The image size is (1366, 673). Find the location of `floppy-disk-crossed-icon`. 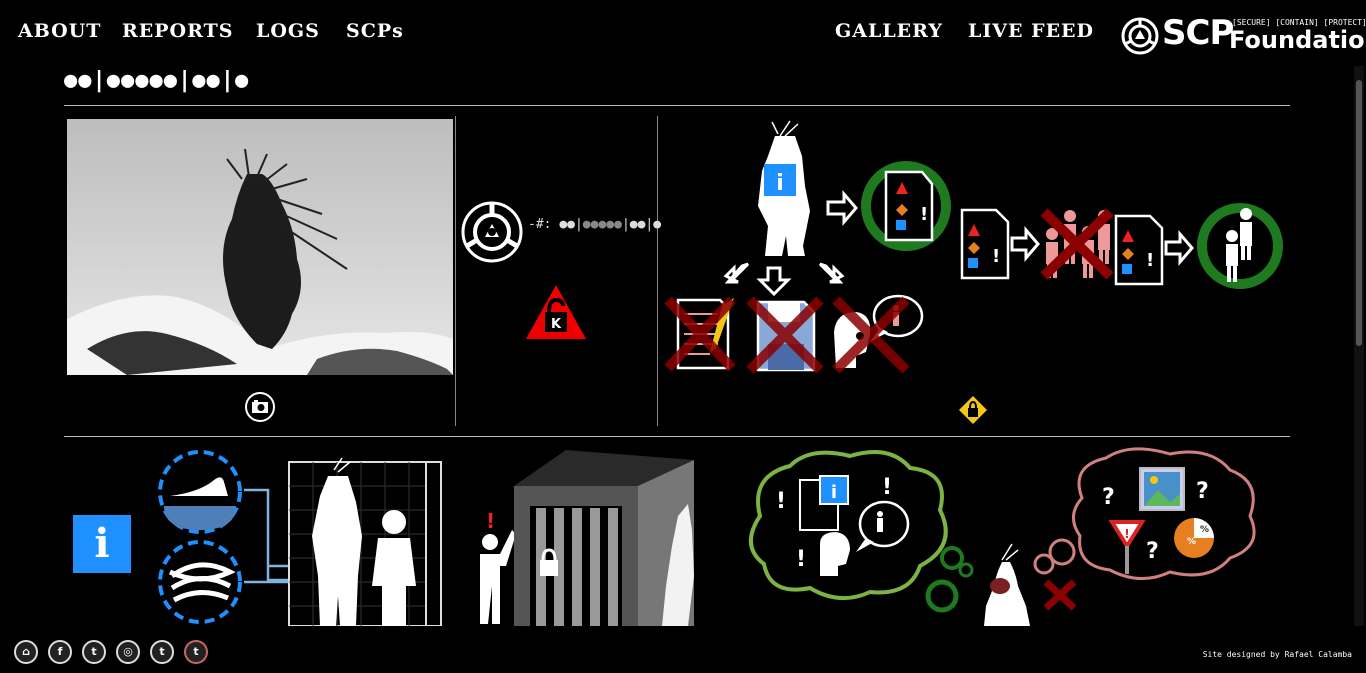

floppy-disk-crossed-icon is located at coordinates (785, 335).